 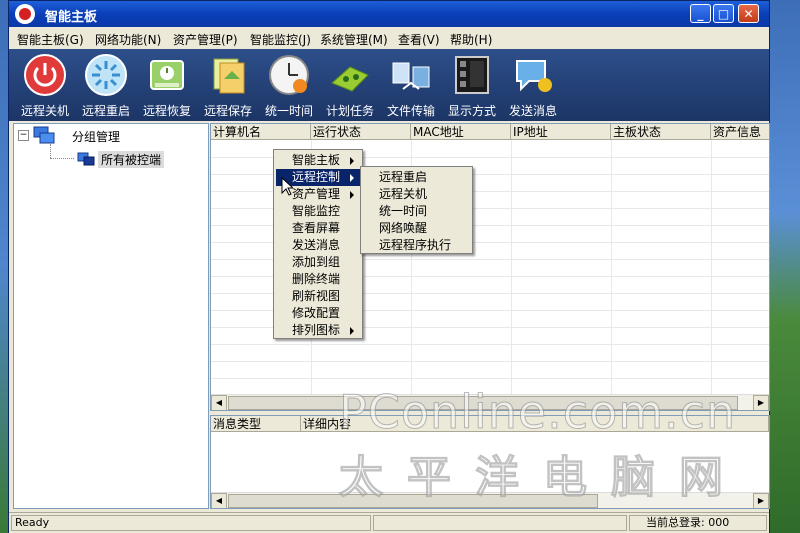 What do you see at coordinates (287, 186) in the screenshot?
I see `mouse-cursor-icon` at bounding box center [287, 186].